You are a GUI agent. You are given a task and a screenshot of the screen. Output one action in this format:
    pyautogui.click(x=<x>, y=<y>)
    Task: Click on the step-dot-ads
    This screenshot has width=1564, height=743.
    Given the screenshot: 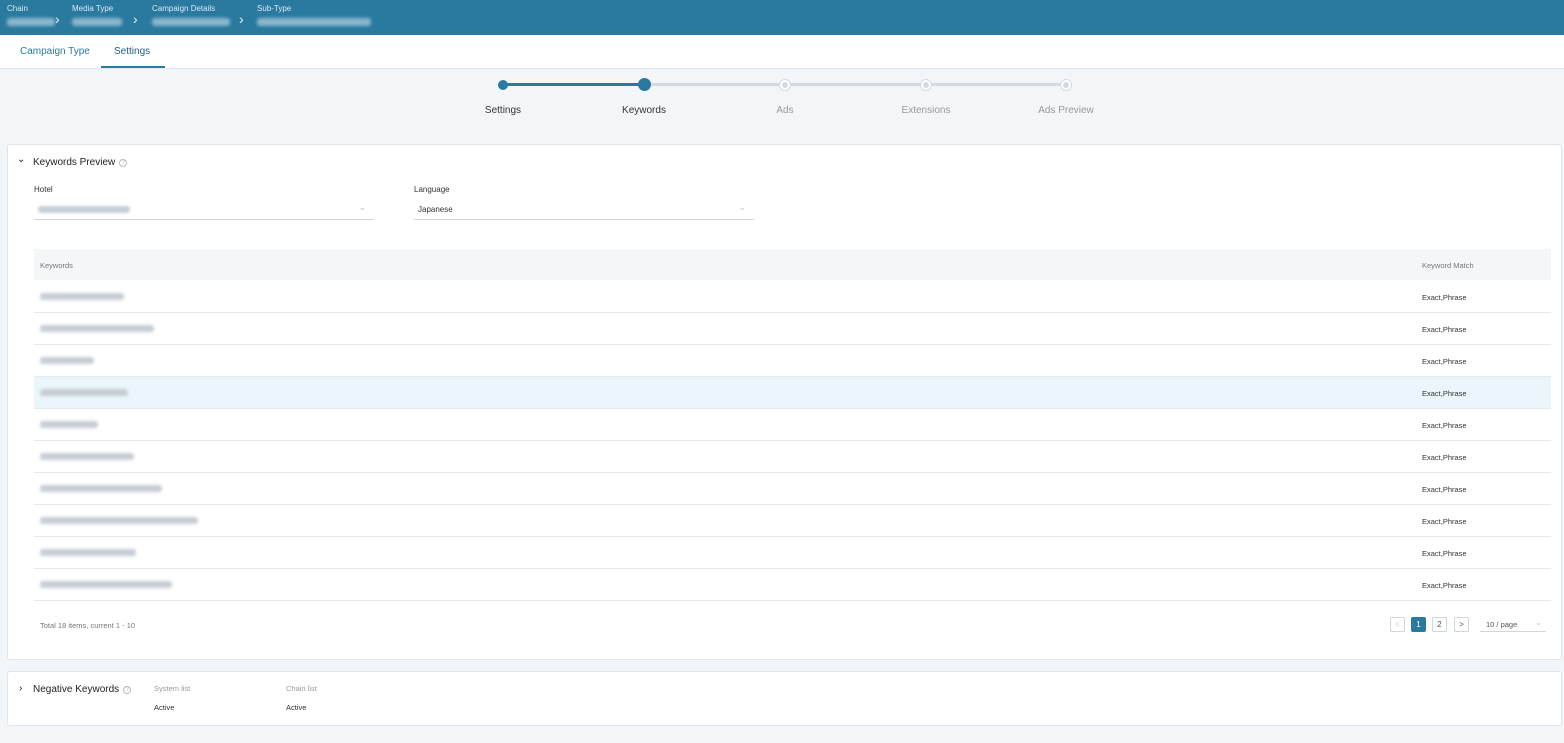 What is the action you would take?
    pyautogui.click(x=785, y=85)
    